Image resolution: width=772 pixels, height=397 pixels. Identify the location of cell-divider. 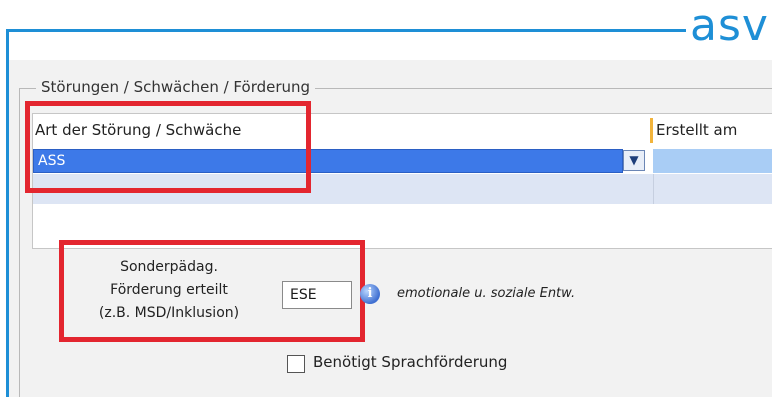
(653, 189).